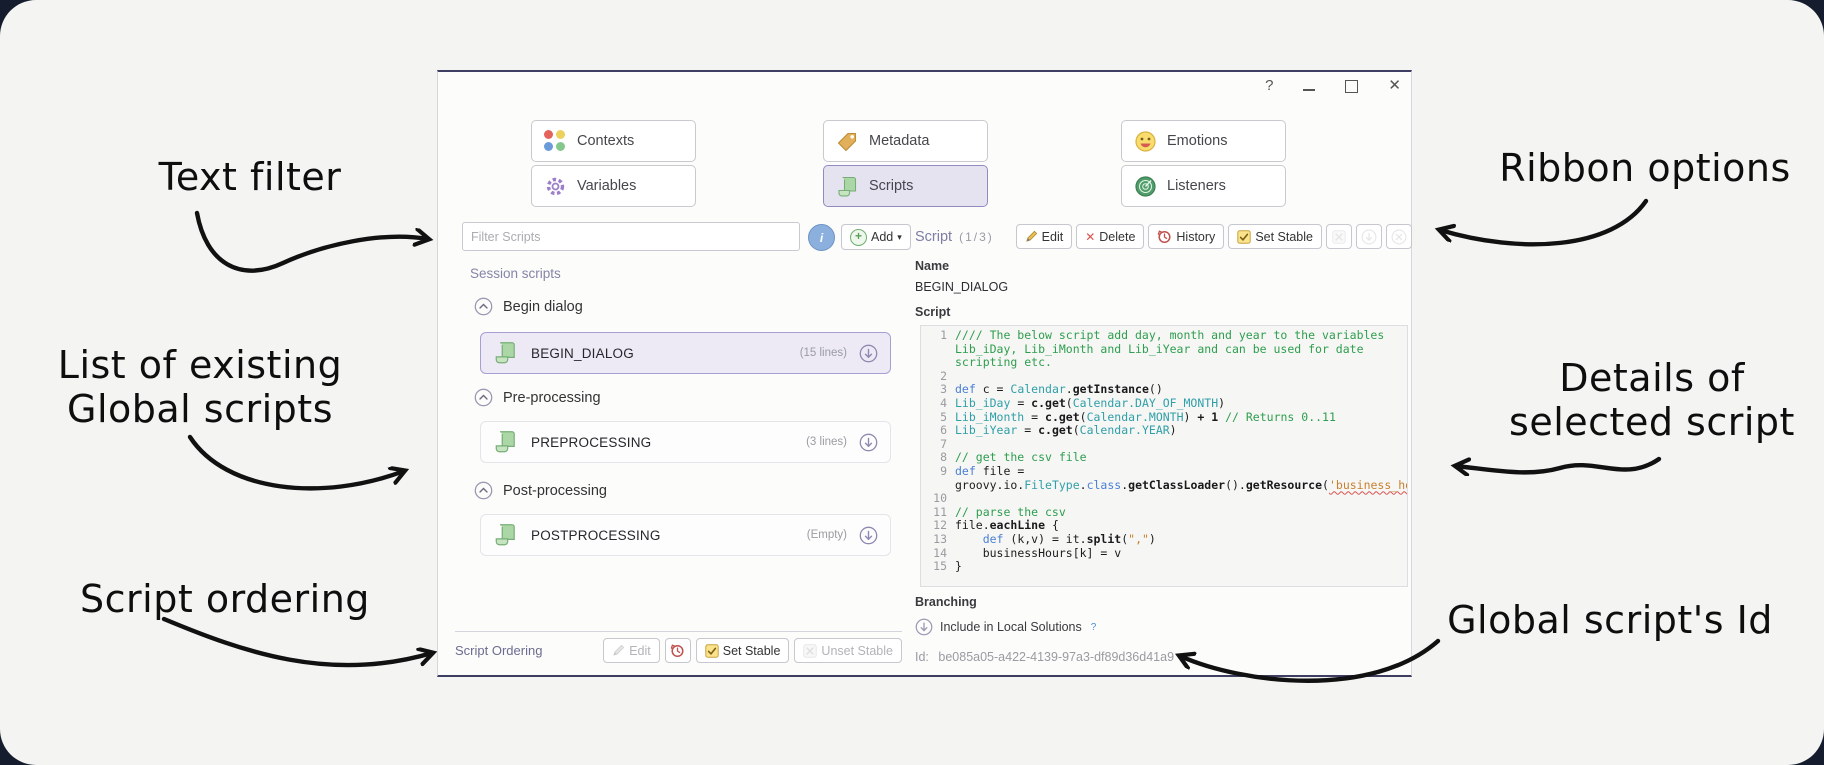 The height and width of the screenshot is (765, 1824). I want to click on group-begin-dialog: Begin dialog, so click(528, 306).